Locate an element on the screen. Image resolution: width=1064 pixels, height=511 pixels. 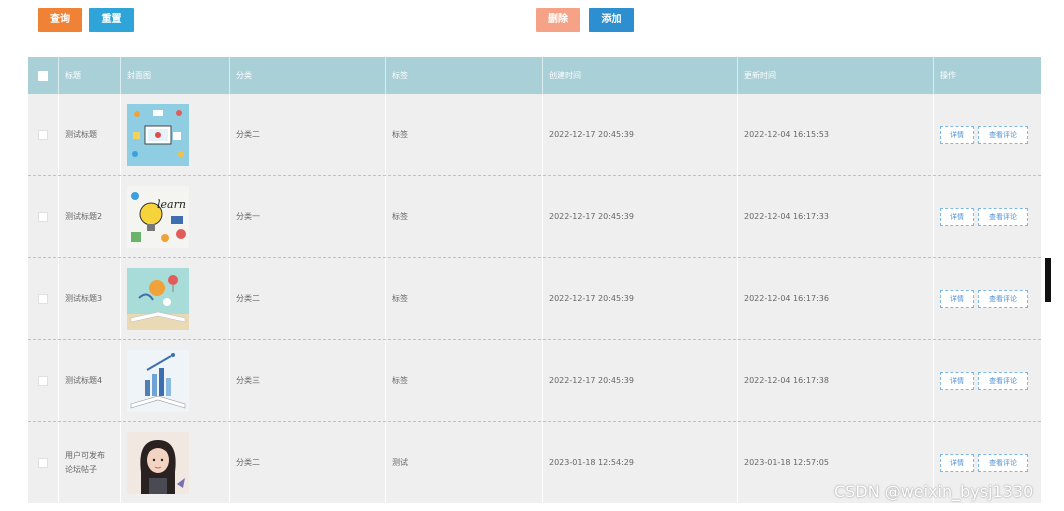
cover-image: learn is located at coordinates (158, 216).